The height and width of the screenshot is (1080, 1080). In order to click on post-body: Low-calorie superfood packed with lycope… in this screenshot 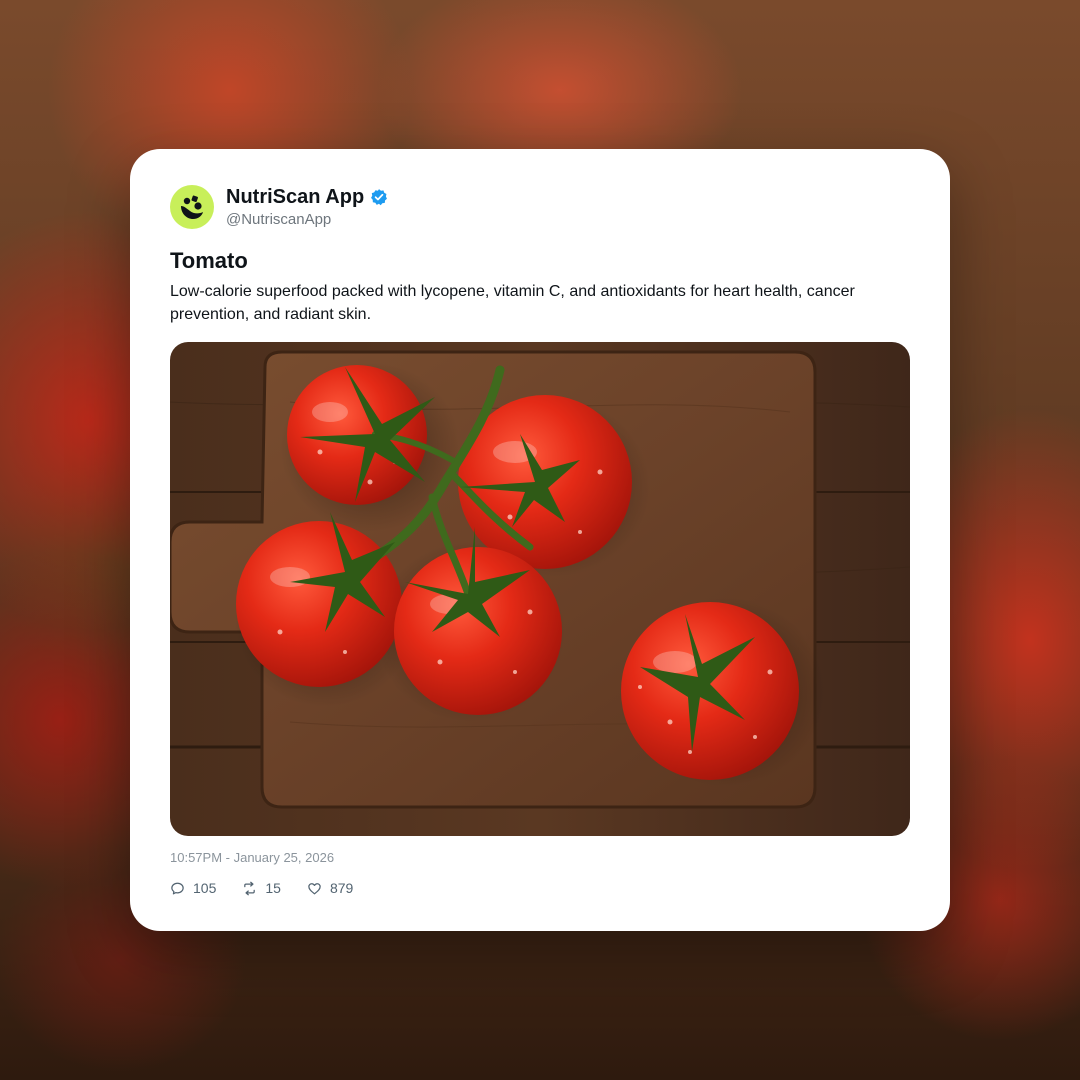, I will do `click(512, 303)`.